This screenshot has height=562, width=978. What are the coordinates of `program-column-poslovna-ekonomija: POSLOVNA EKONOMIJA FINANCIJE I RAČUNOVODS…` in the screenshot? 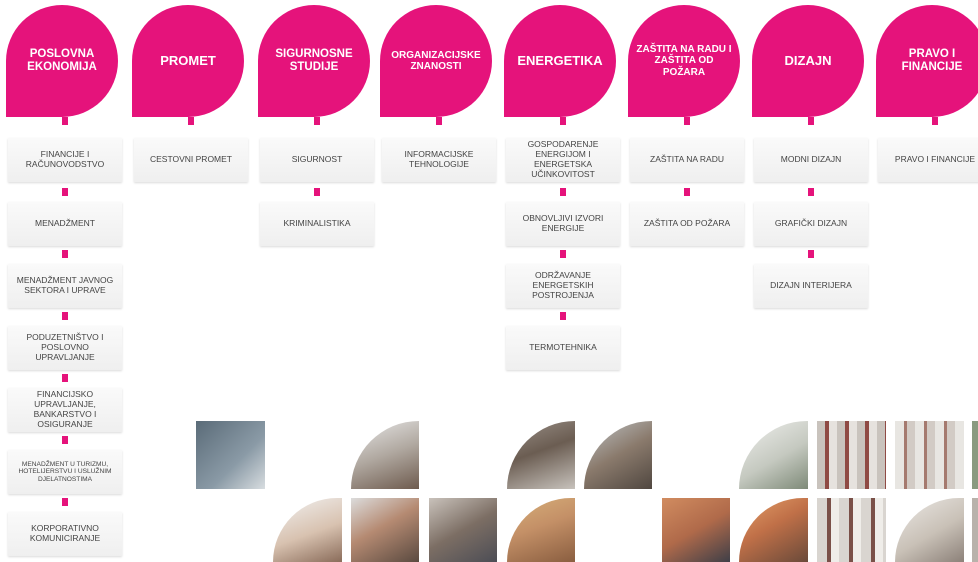 It's located at (64, 281).